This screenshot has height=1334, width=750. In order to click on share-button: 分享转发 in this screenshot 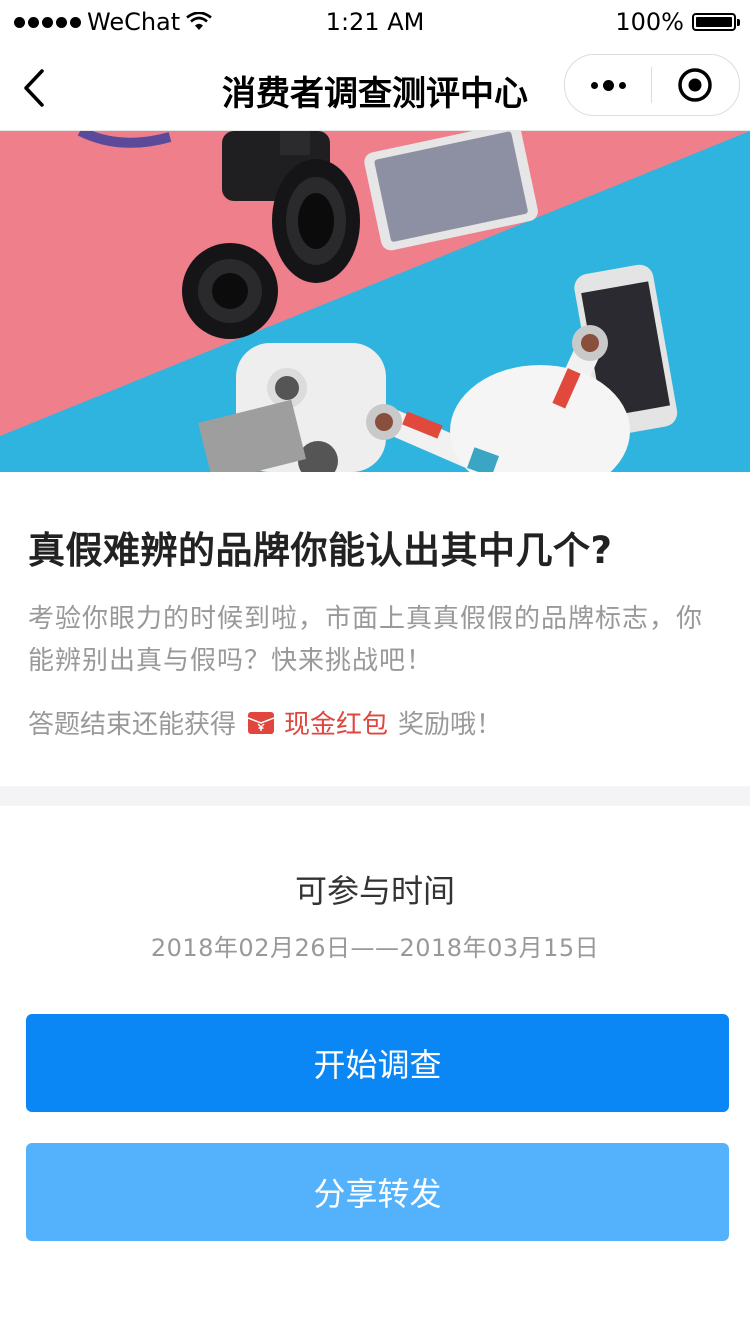, I will do `click(377, 1192)`.